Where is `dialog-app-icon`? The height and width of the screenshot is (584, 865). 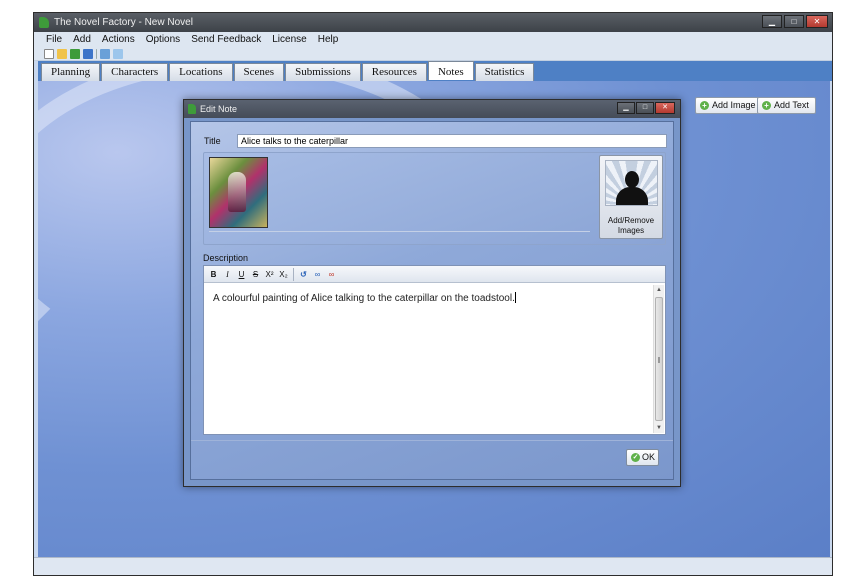
dialog-app-icon is located at coordinates (192, 109).